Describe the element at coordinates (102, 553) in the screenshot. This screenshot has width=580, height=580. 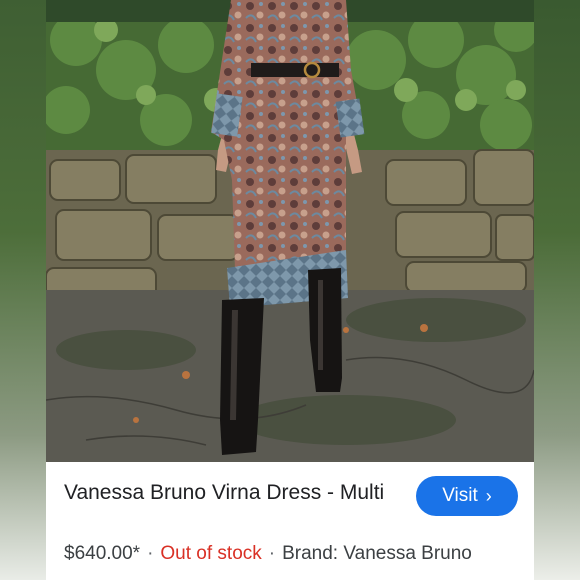
I see `product-price: $640.00*` at that location.